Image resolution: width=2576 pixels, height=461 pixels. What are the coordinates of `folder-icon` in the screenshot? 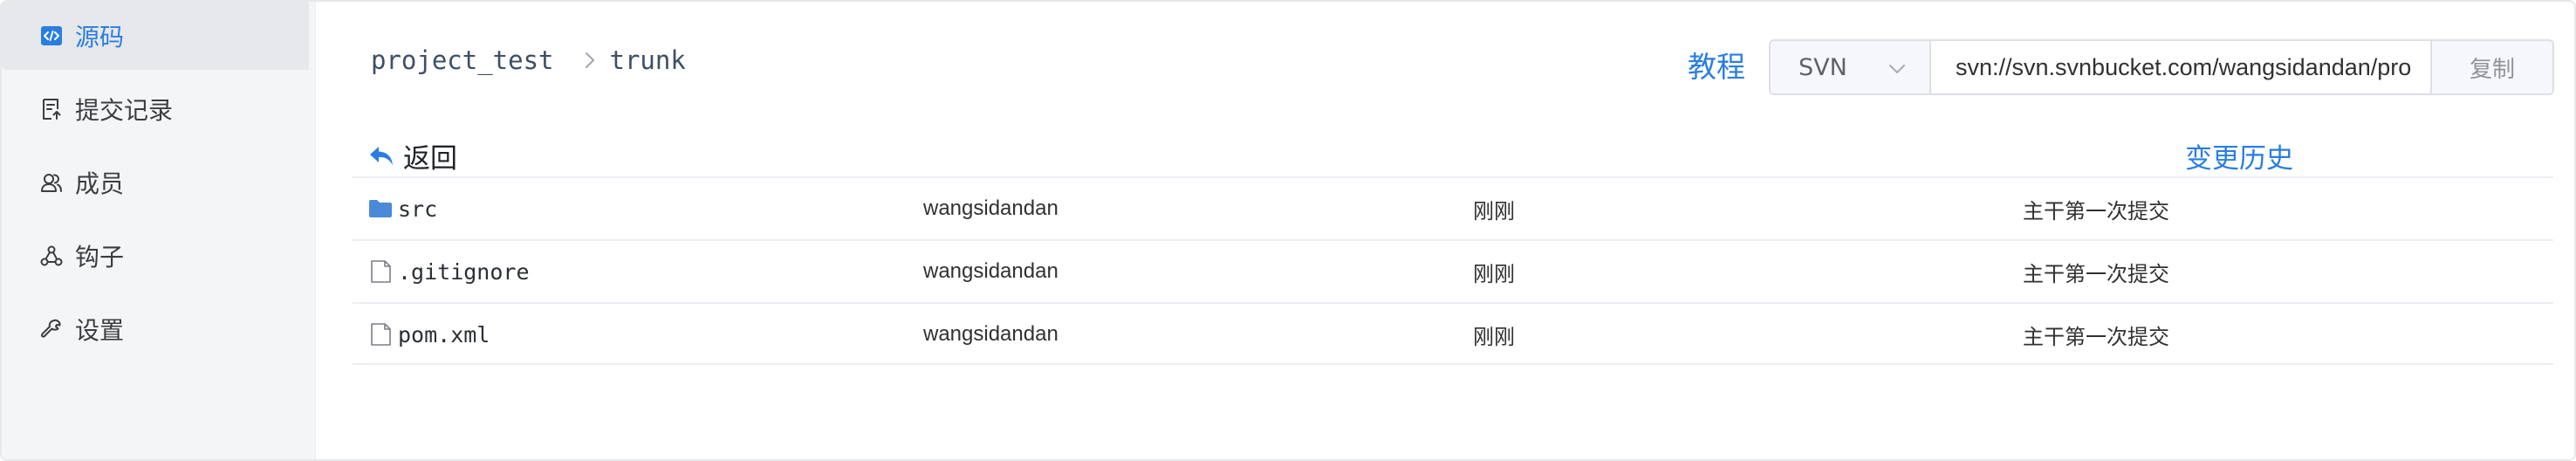 It's located at (381, 209).